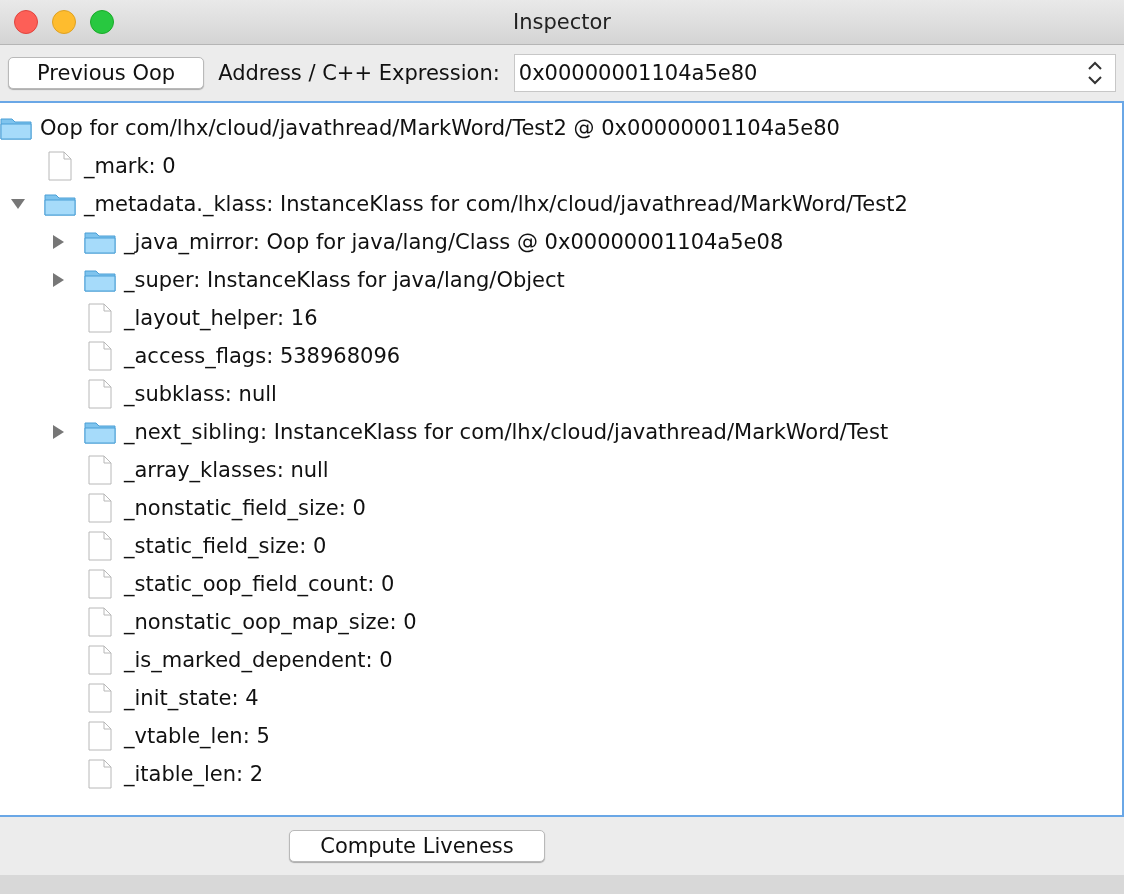 This screenshot has width=1124, height=894. What do you see at coordinates (225, 546) in the screenshot?
I see `tree-node-label: _static_field_size: 0` at bounding box center [225, 546].